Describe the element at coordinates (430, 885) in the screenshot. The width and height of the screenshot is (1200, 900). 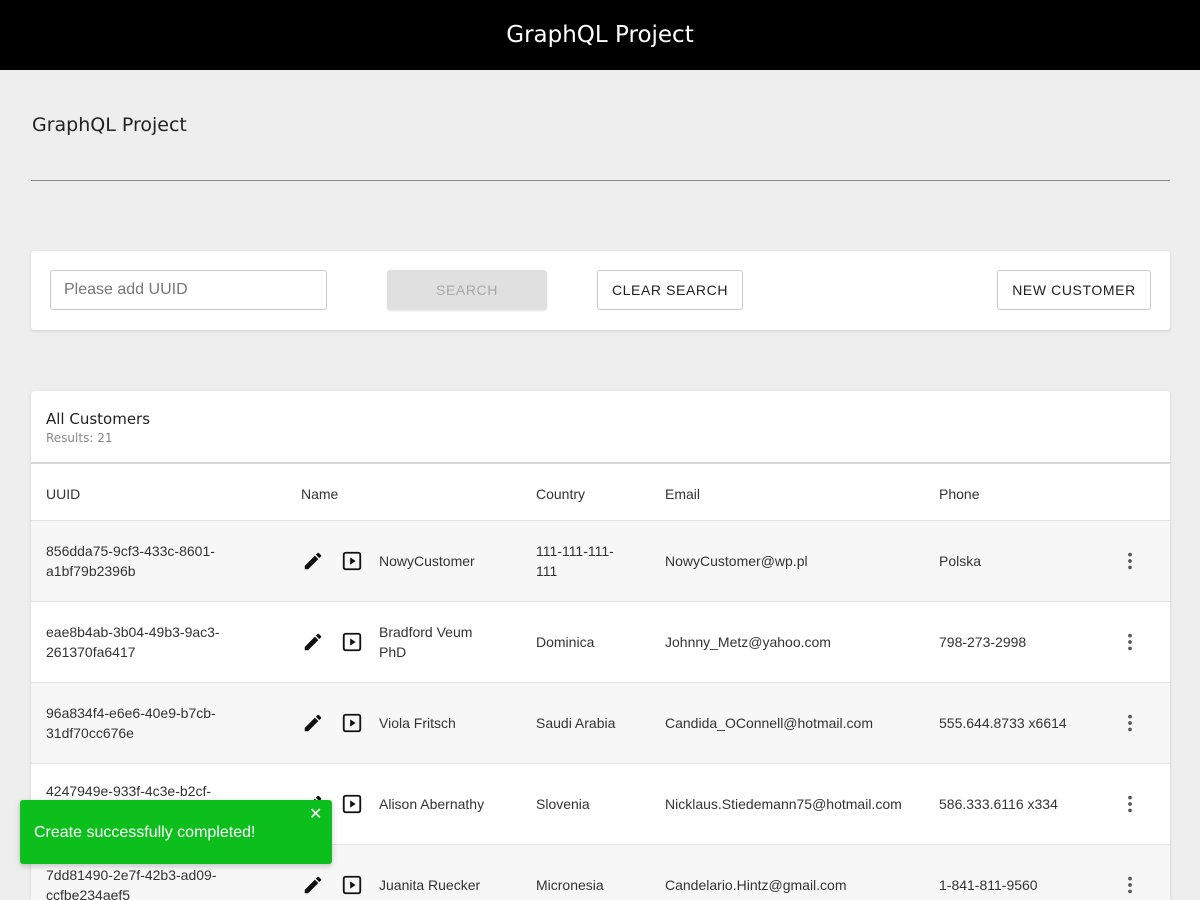
I see `cell-name: Juanita Ruecker` at that location.